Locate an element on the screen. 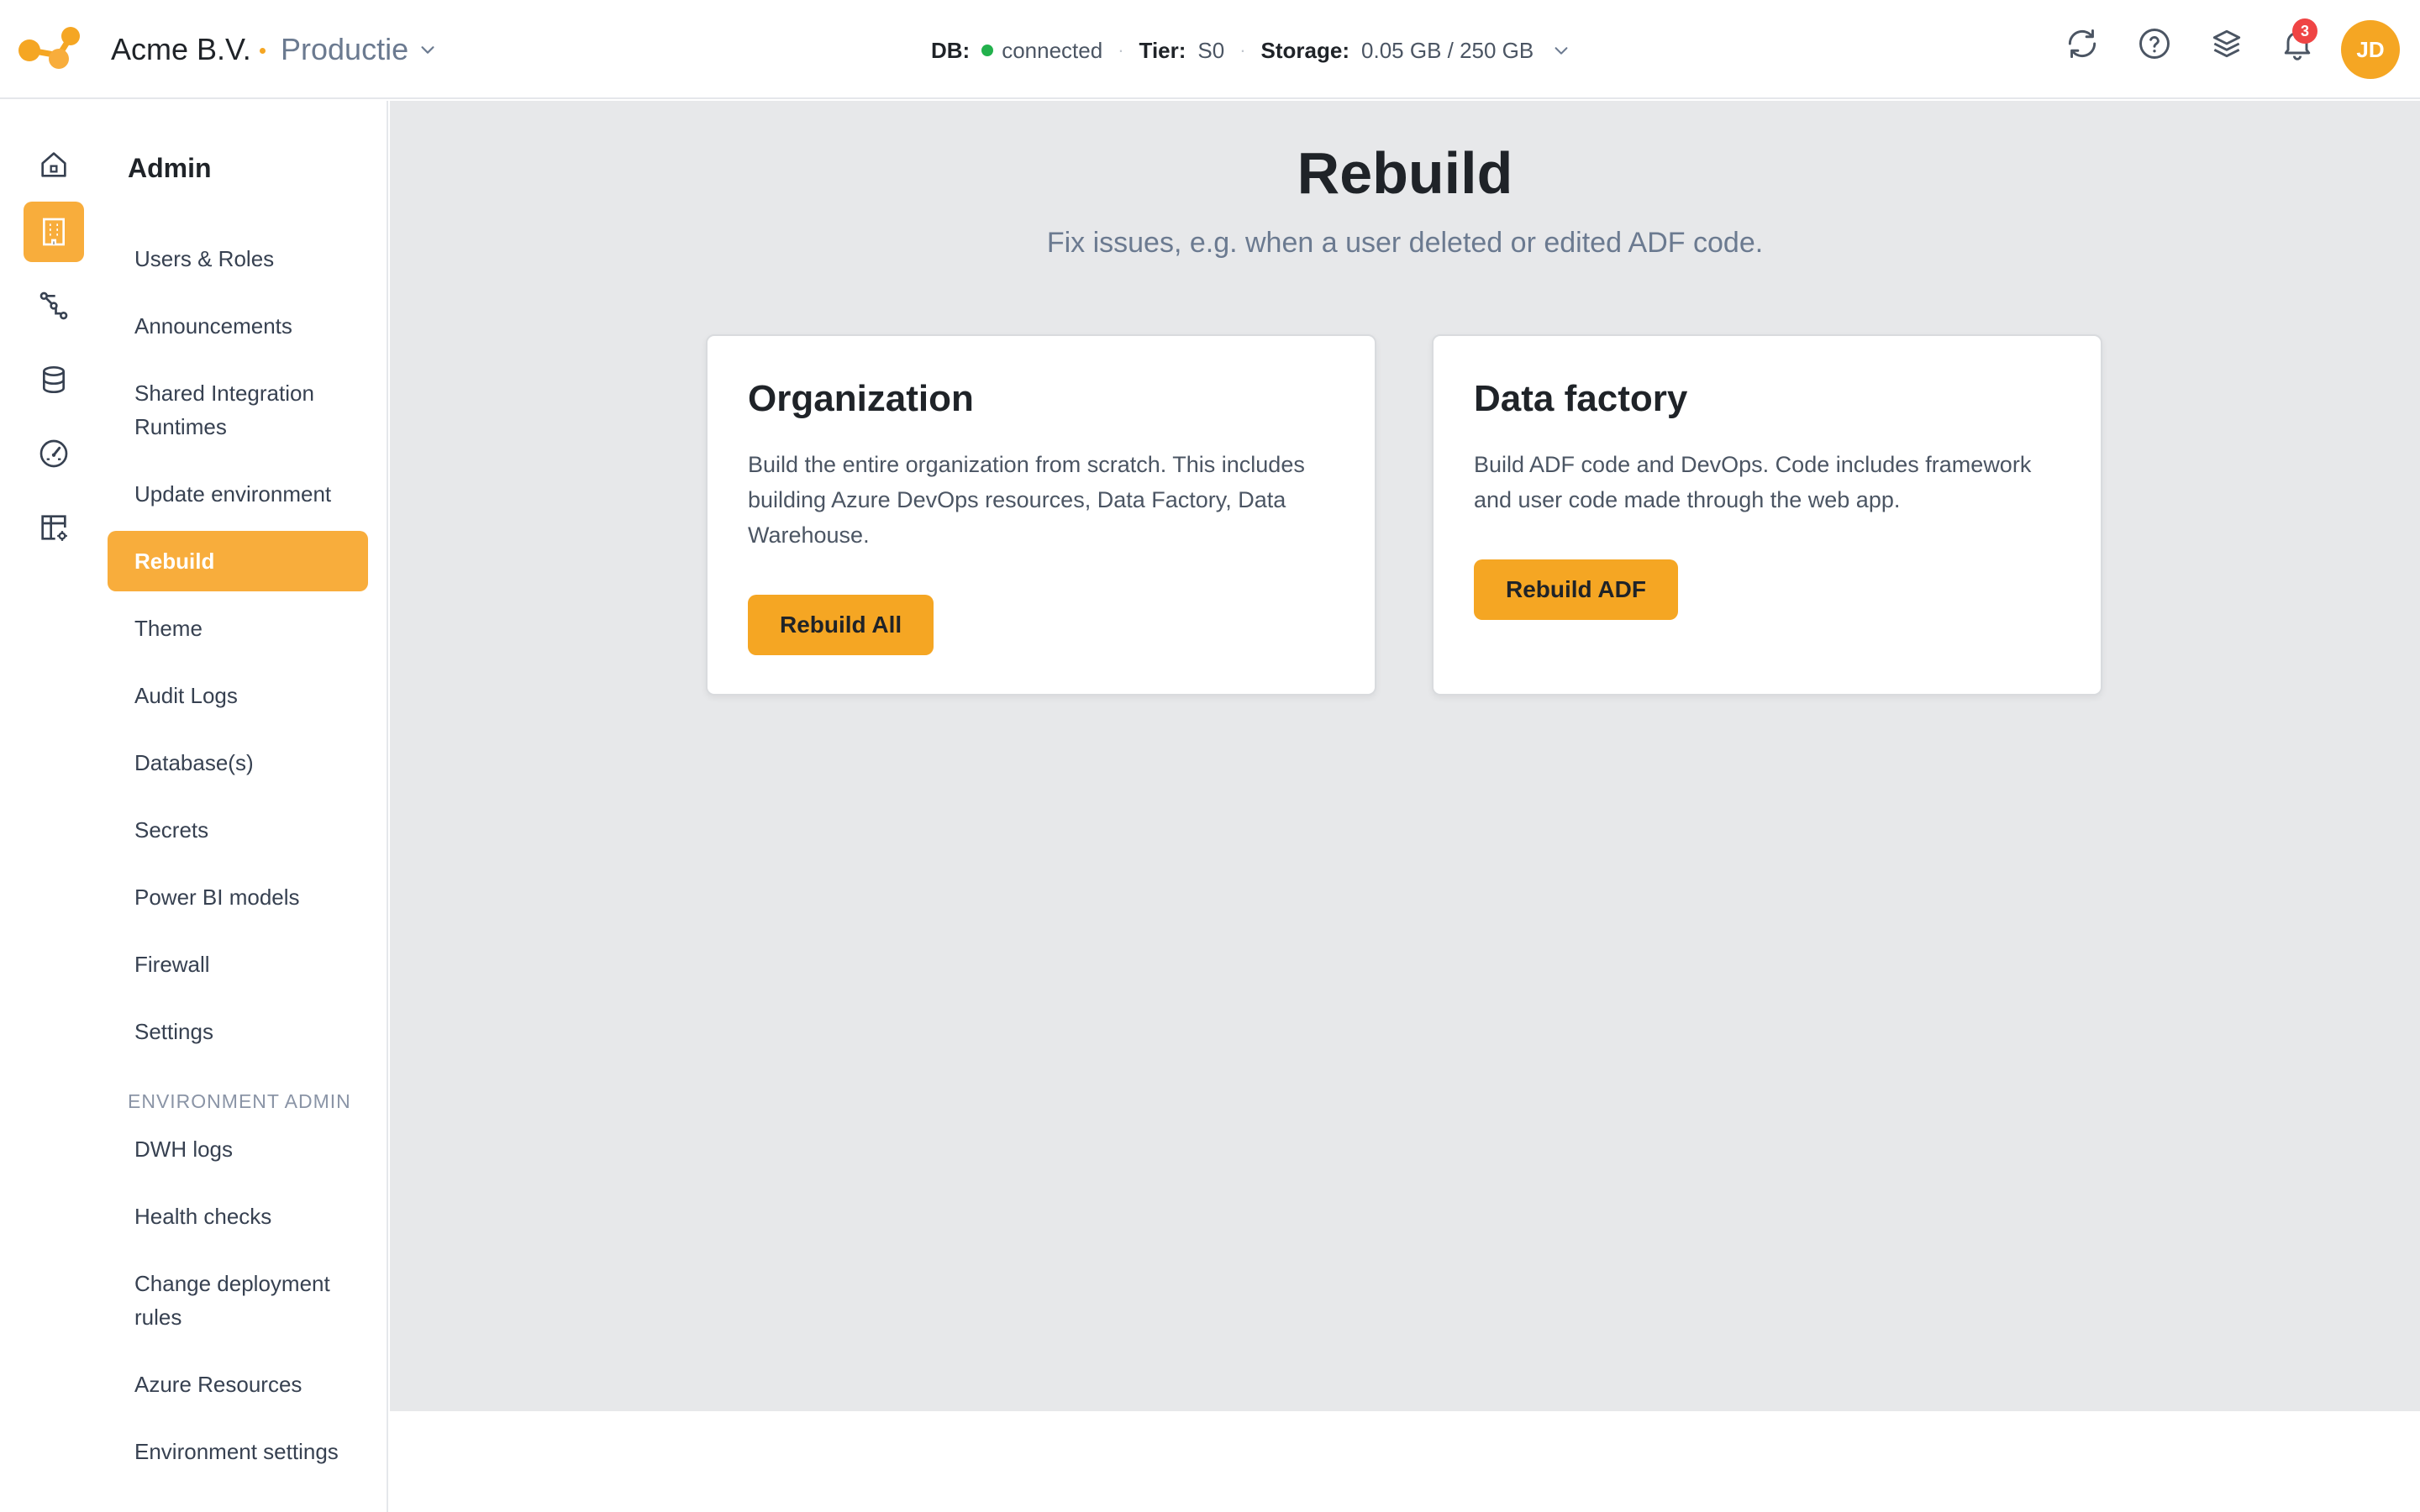 Image resolution: width=2420 pixels, height=1512 pixels. rail-table-settings is located at coordinates (54, 527).